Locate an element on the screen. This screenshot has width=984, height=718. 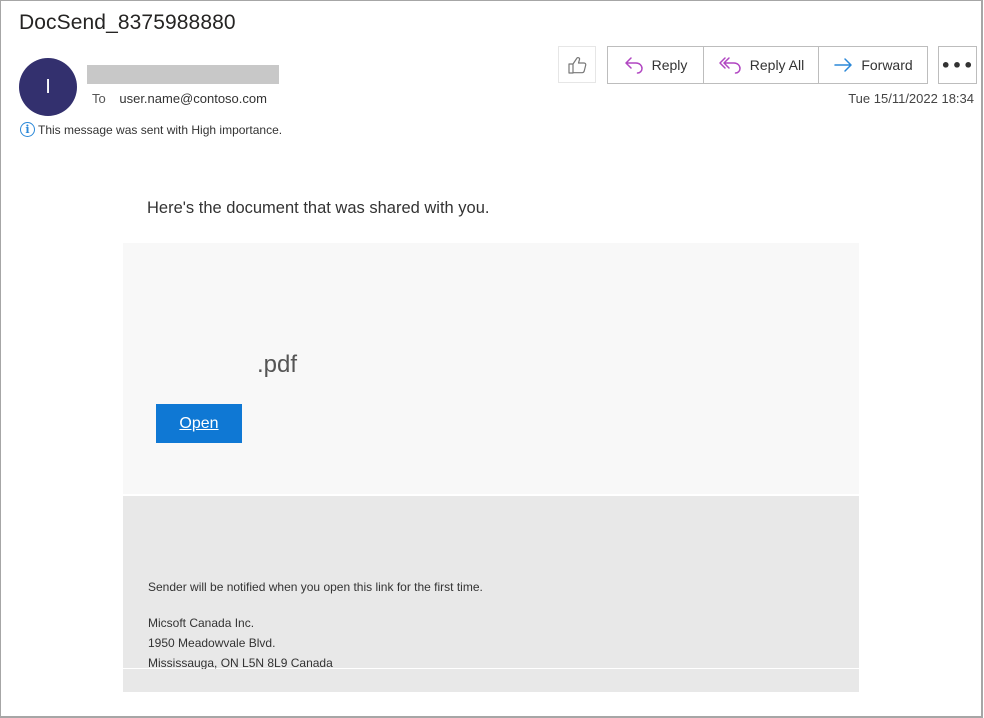
reply-actions-group: Reply Reply All Forward is located at coordinates (767, 65).